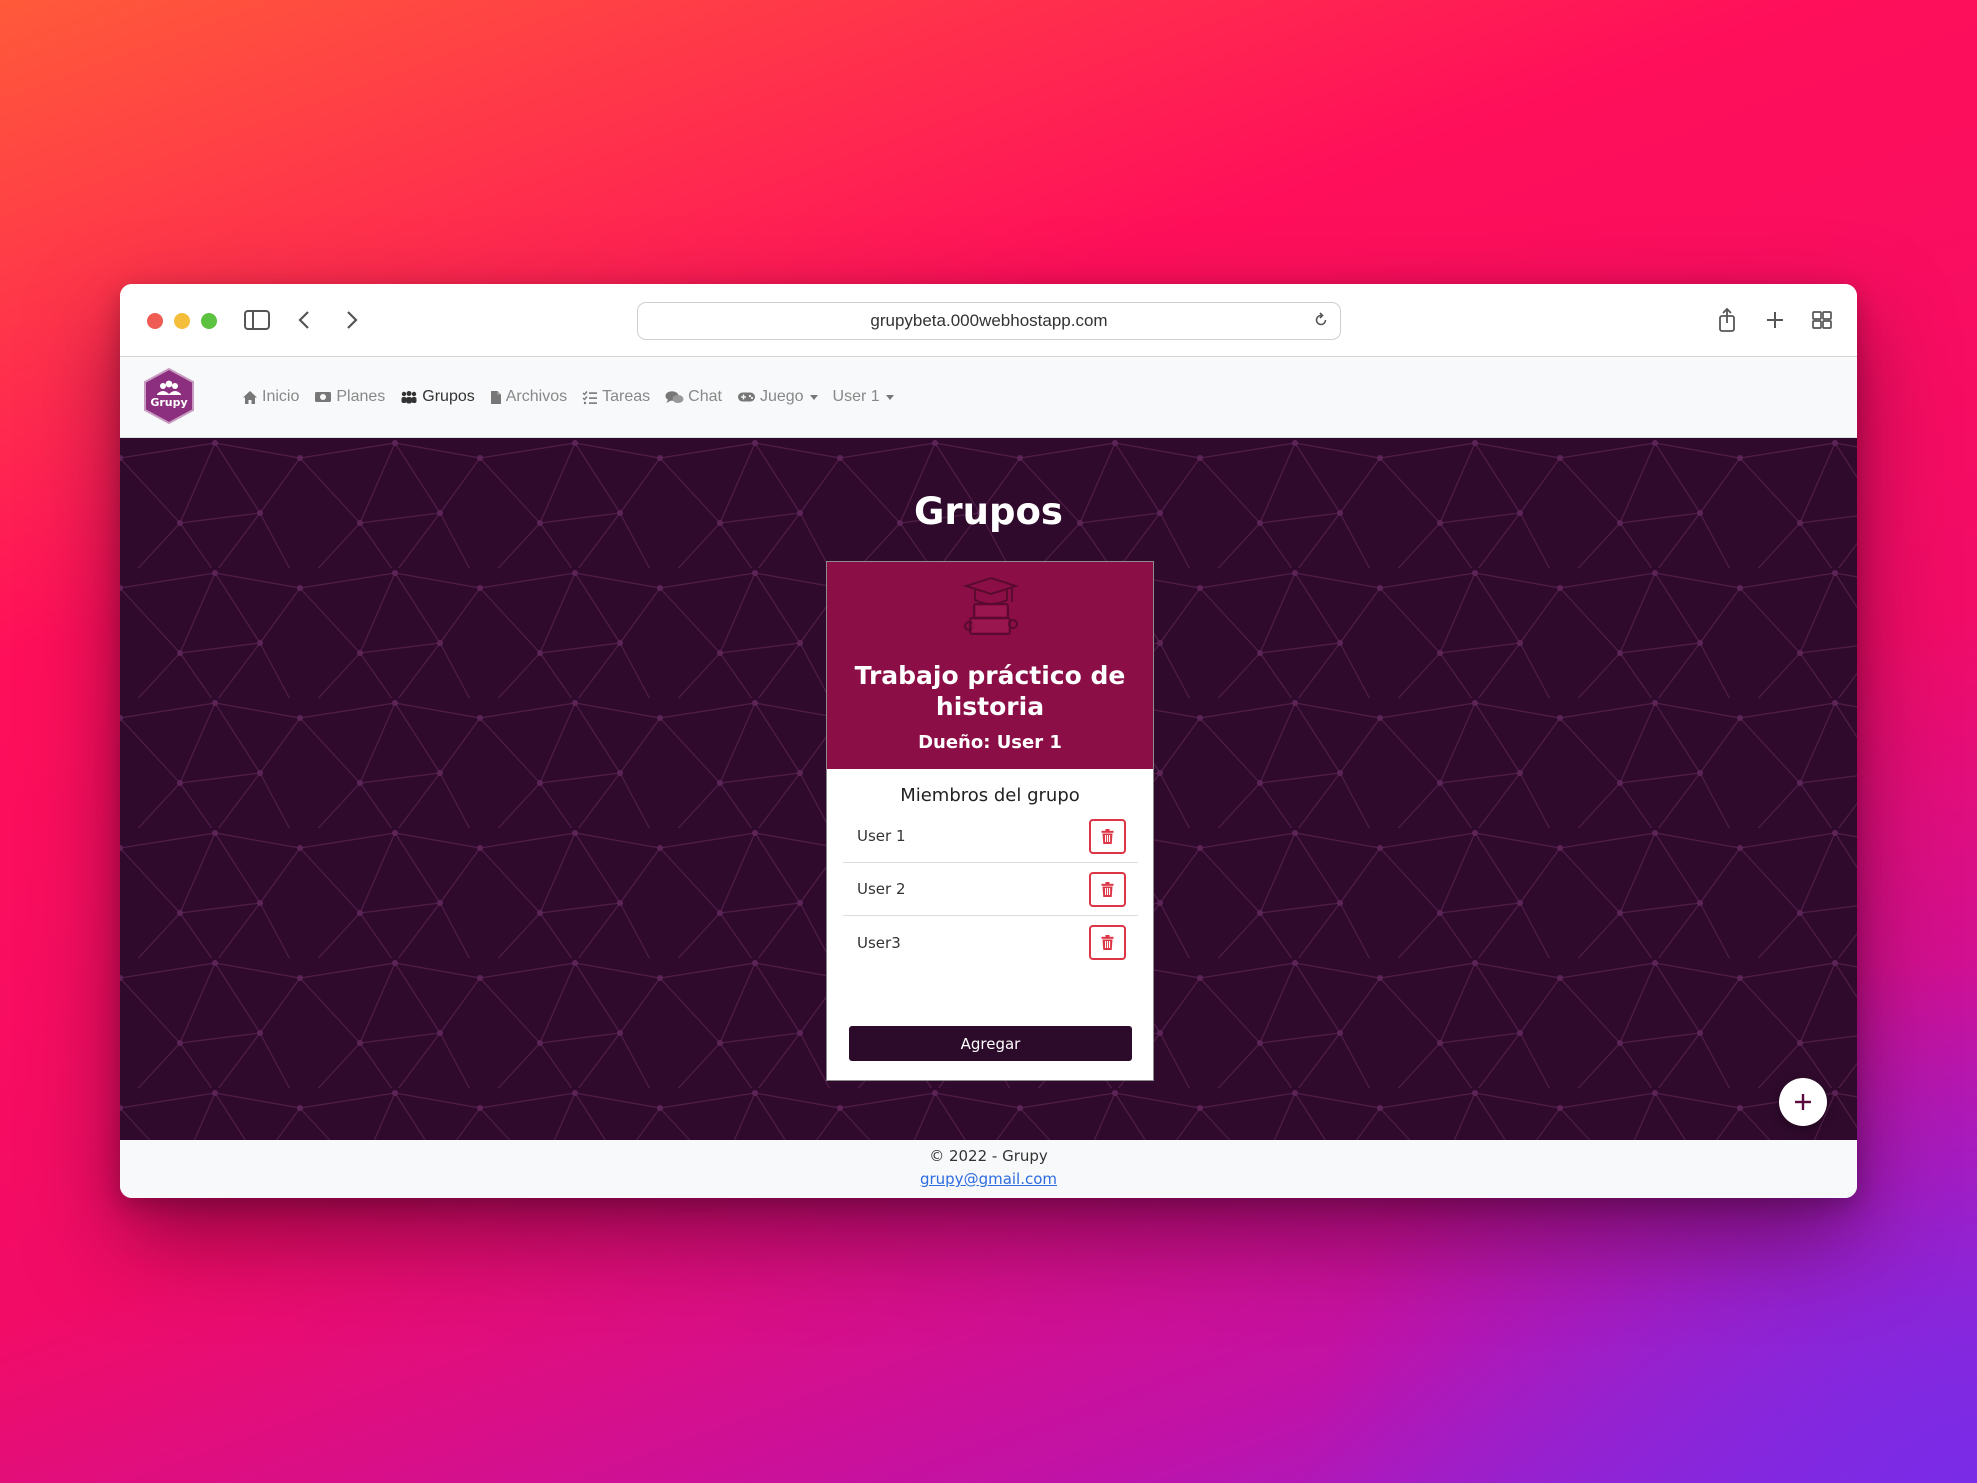 Image resolution: width=1977 pixels, height=1483 pixels. Describe the element at coordinates (1321, 320) in the screenshot. I see `reload-icon` at that location.